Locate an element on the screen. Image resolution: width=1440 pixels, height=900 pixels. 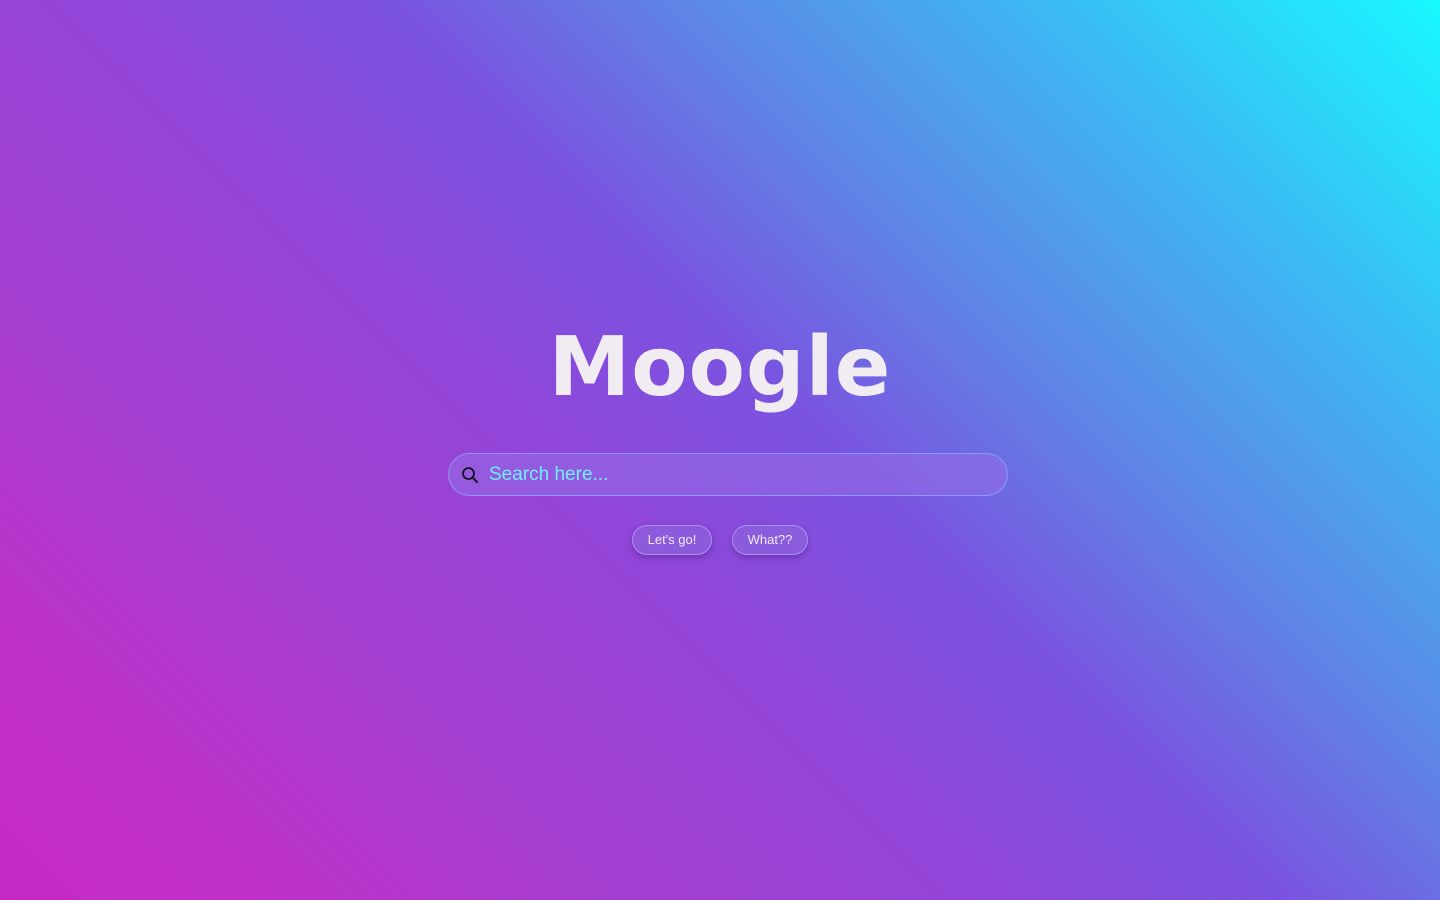
site-logo: Moogle is located at coordinates (720, 367).